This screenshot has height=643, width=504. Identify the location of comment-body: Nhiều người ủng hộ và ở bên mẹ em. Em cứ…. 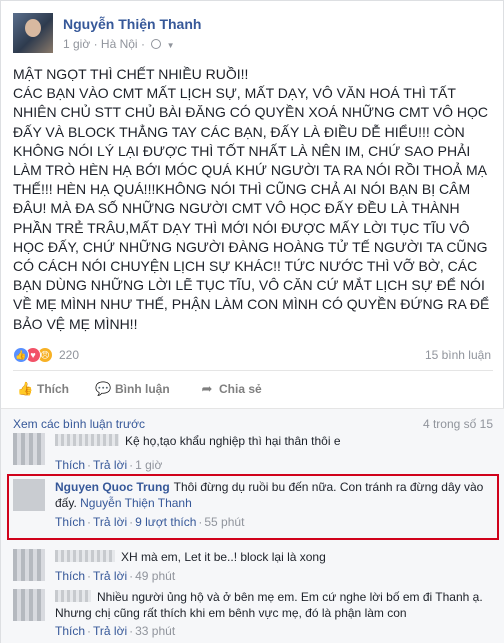
(270, 614).